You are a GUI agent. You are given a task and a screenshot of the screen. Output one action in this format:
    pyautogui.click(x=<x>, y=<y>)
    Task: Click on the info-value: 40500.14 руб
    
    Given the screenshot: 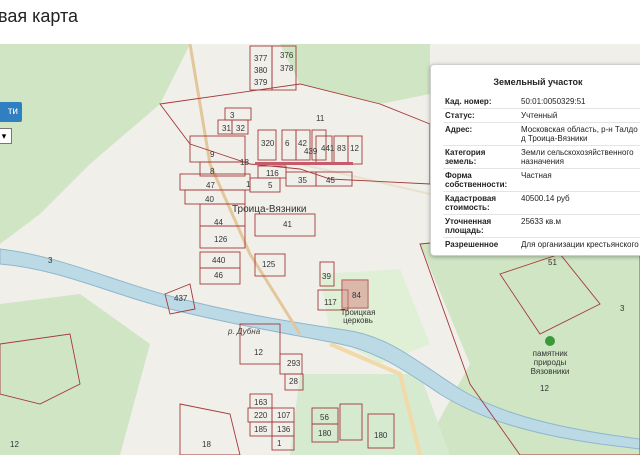 What is the action you would take?
    pyautogui.click(x=579, y=203)
    